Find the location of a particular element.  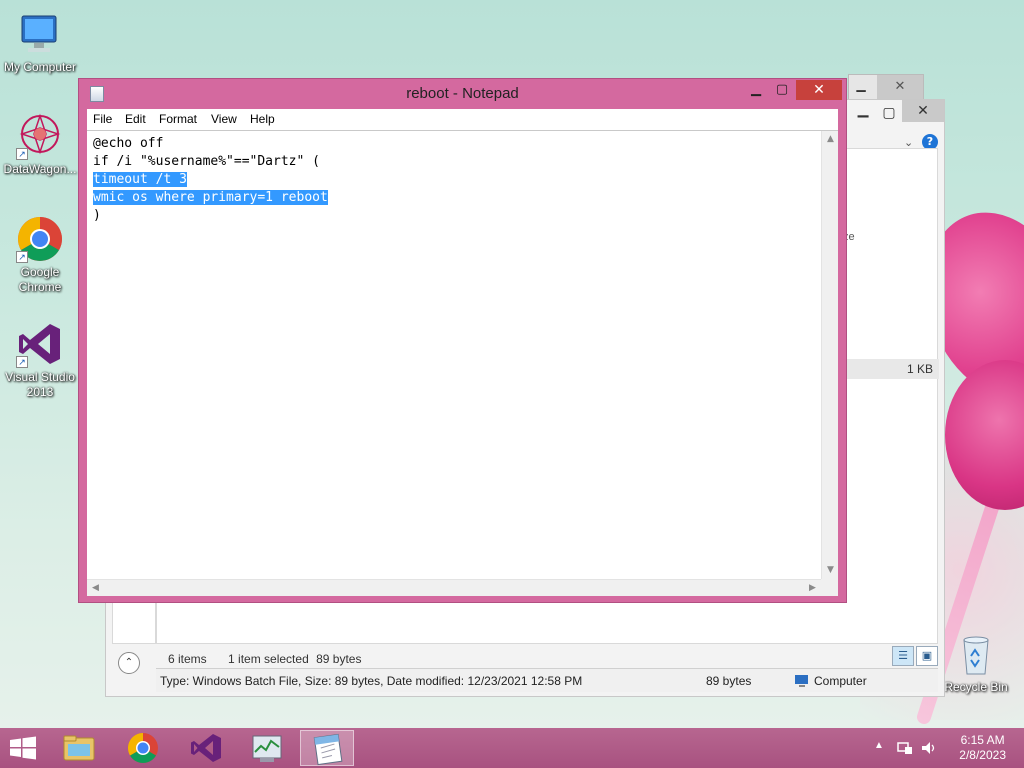

network-icon is located at coordinates (905, 748).